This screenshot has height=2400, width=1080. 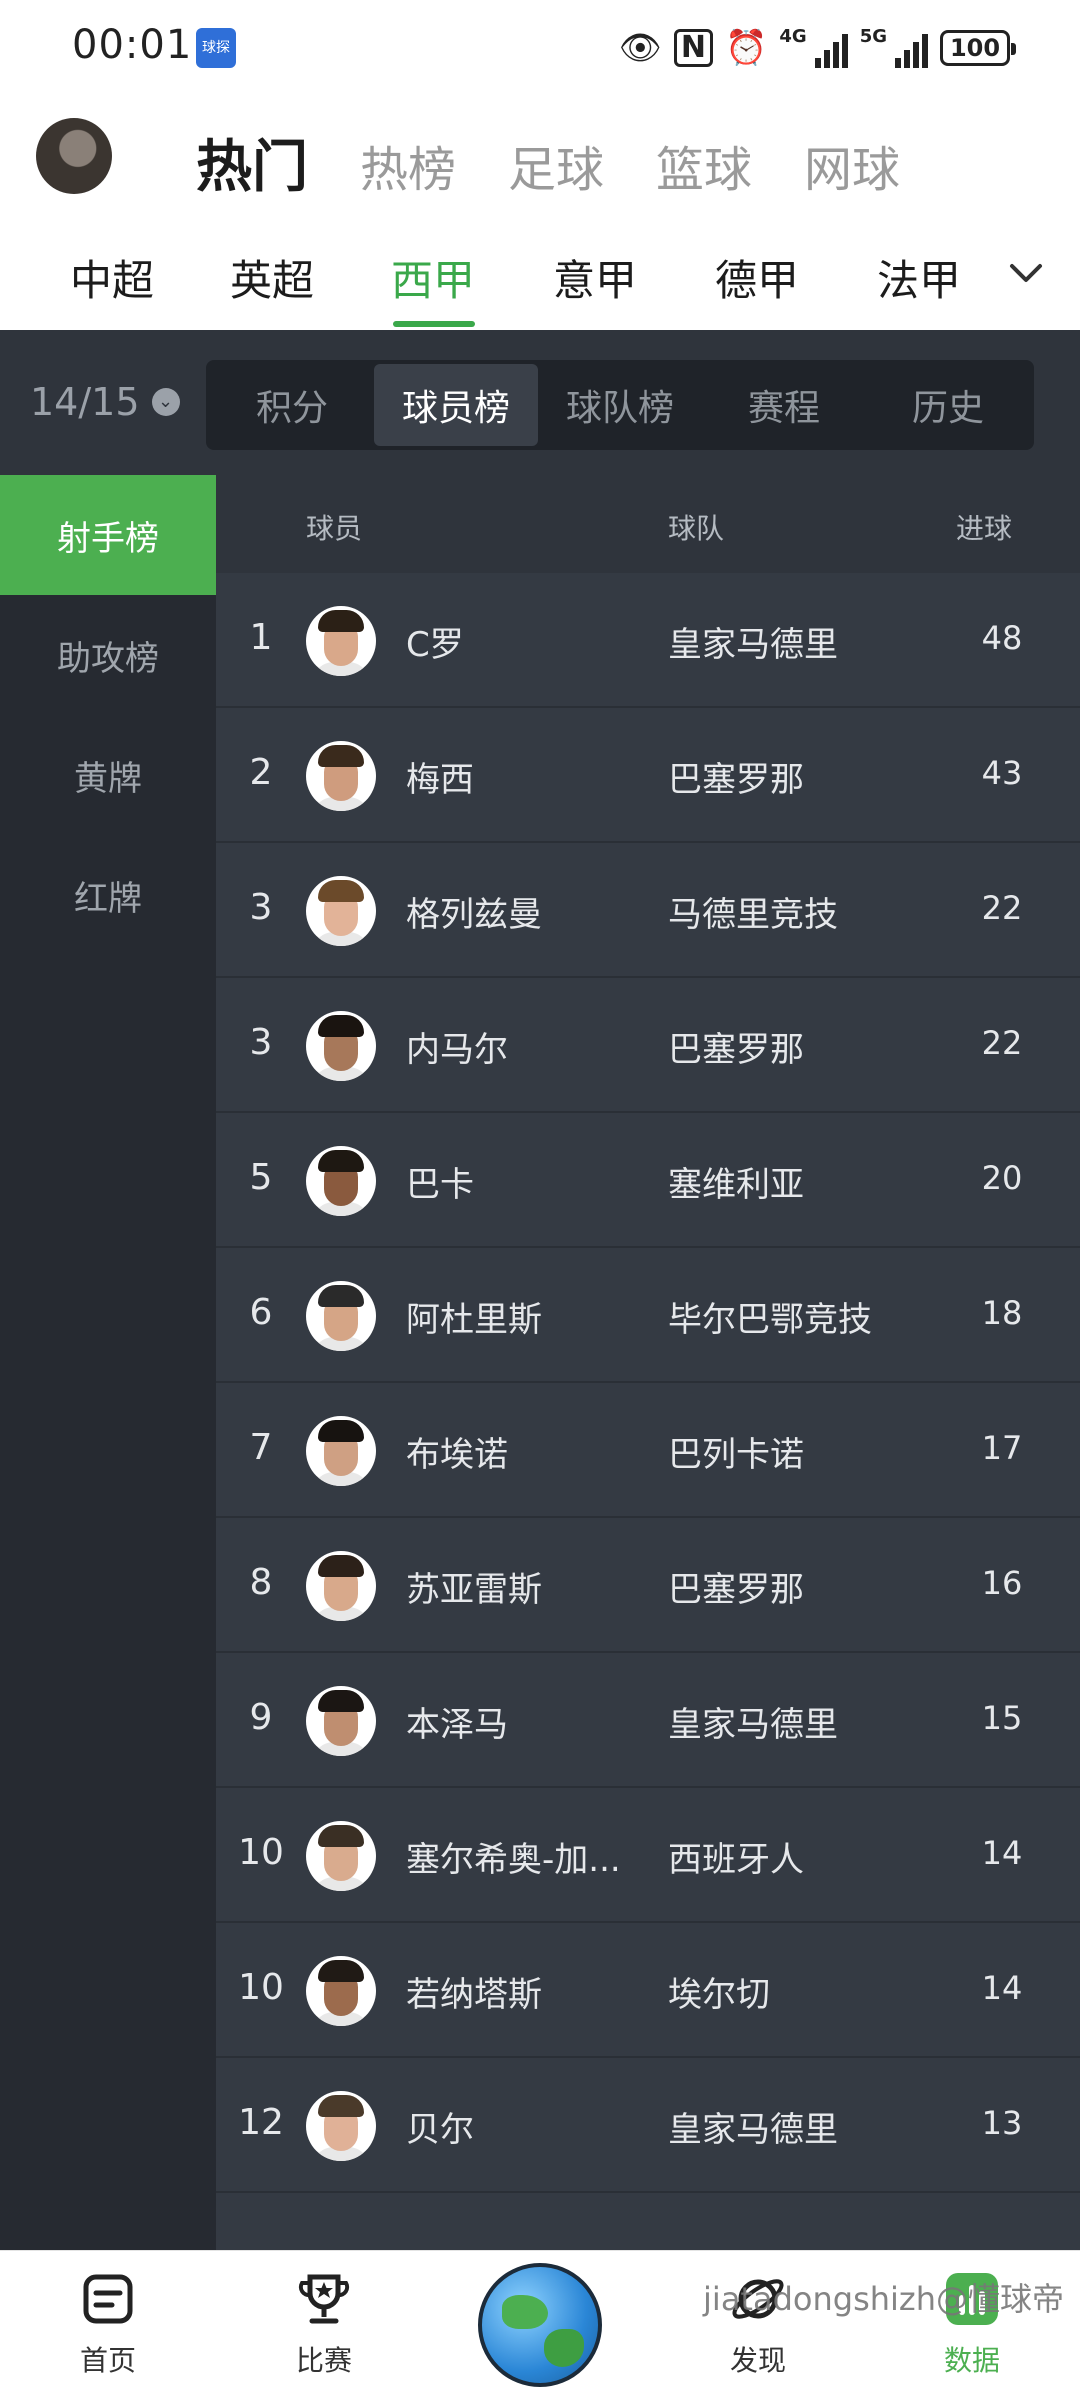 I want to click on player-name: 本泽马, so click(x=516, y=1721).